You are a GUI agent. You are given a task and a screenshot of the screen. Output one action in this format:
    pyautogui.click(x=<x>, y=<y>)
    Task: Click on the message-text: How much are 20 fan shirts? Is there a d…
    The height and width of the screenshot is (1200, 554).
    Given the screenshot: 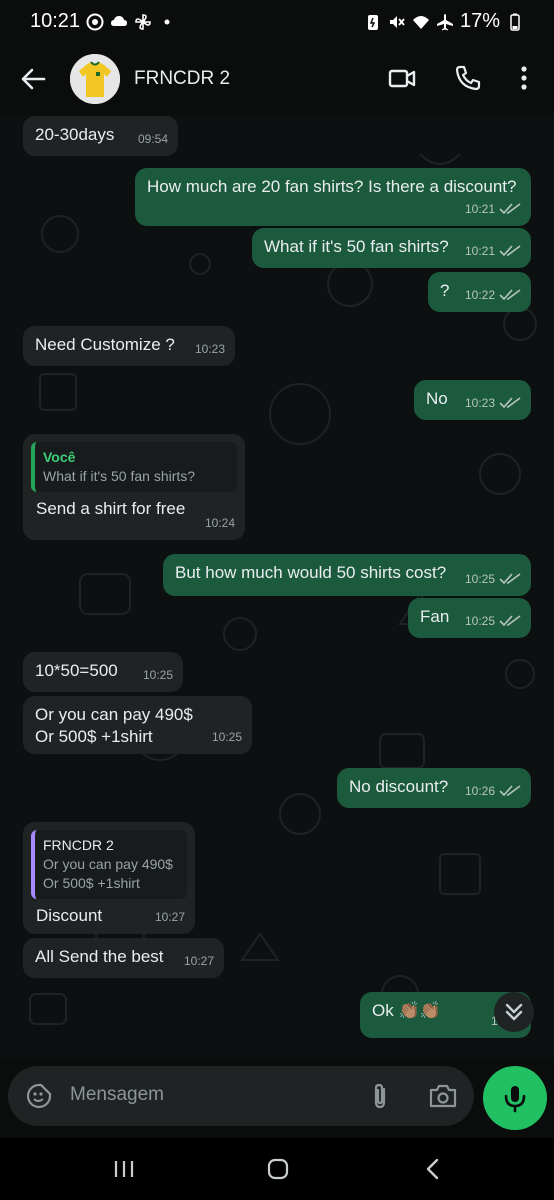 What is the action you would take?
    pyautogui.click(x=332, y=186)
    